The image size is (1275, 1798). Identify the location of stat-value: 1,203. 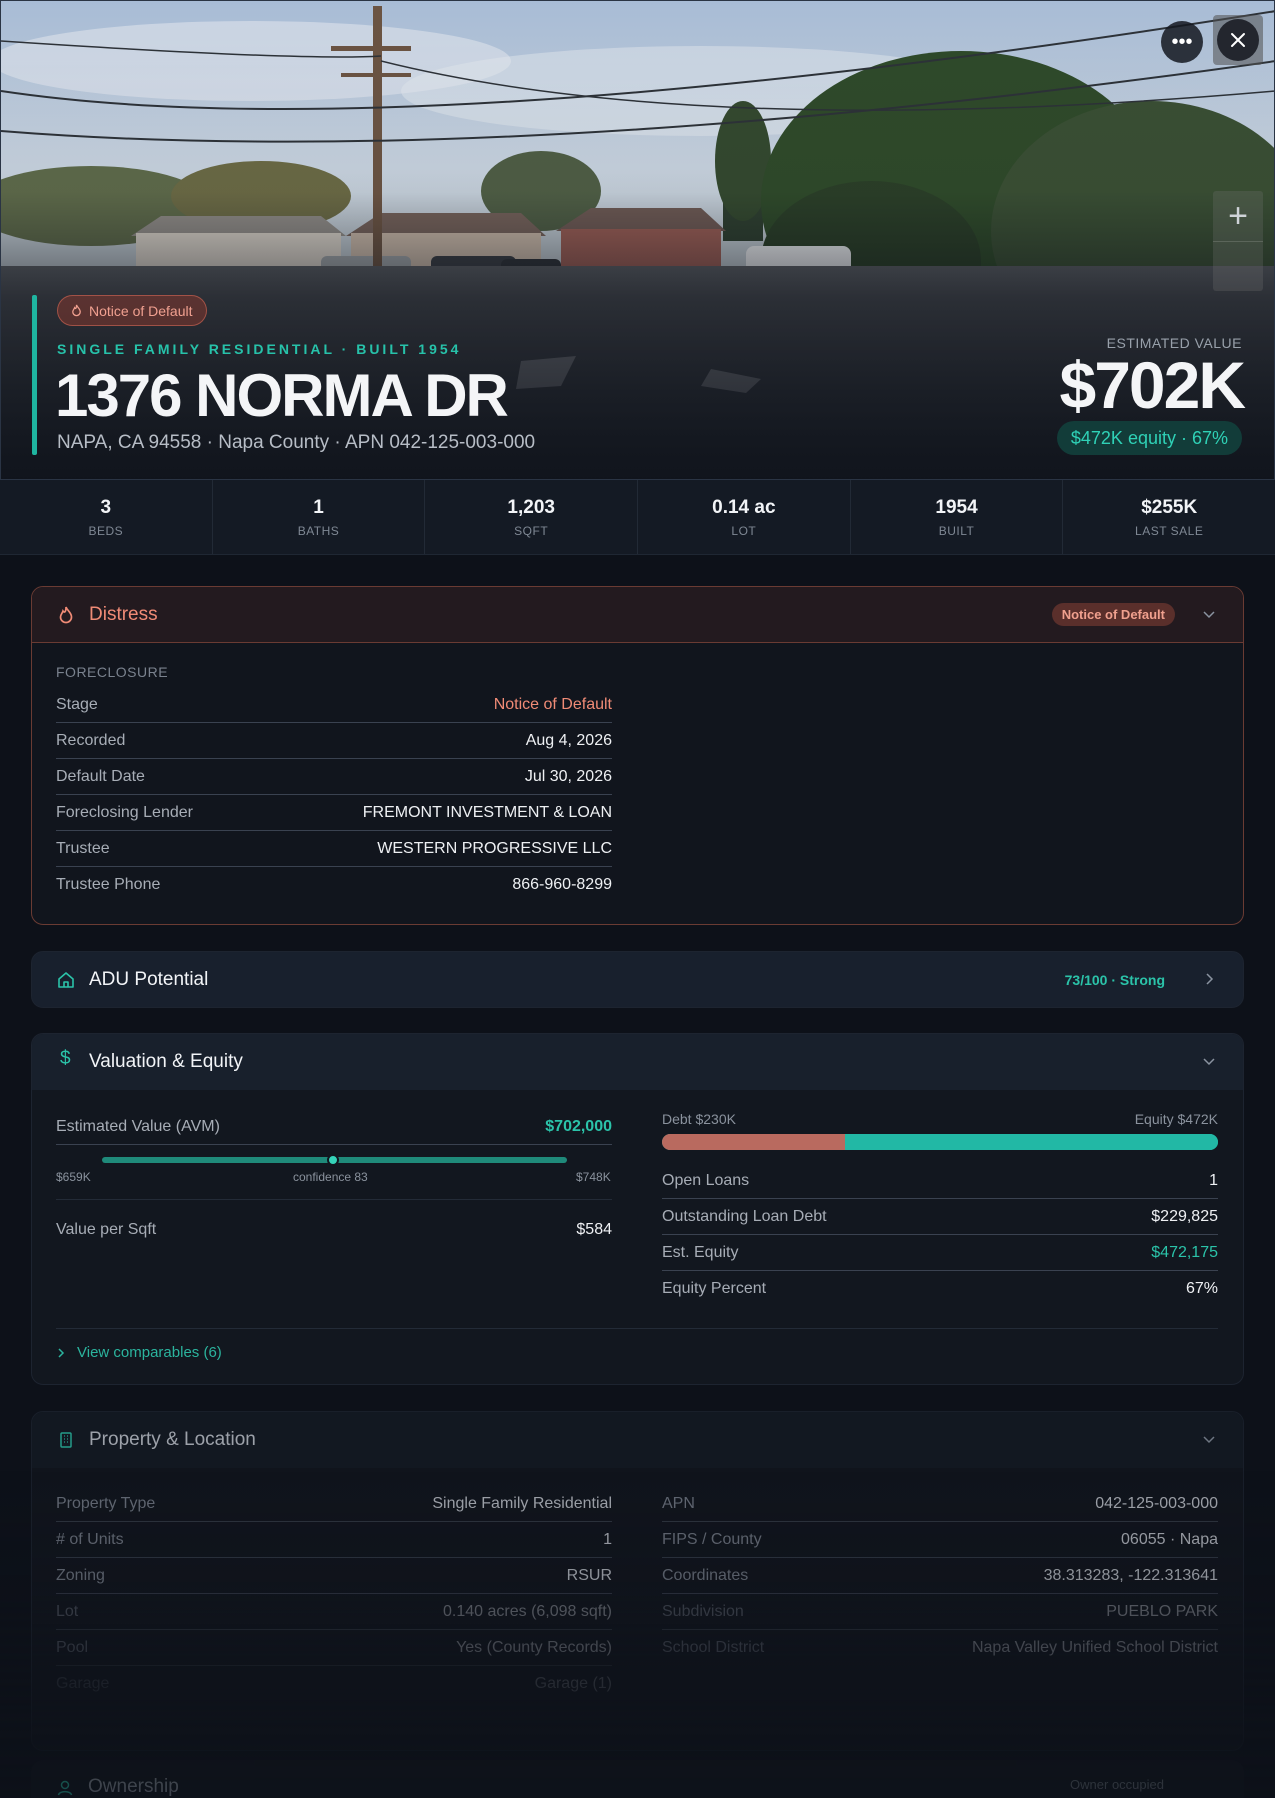
(531, 507).